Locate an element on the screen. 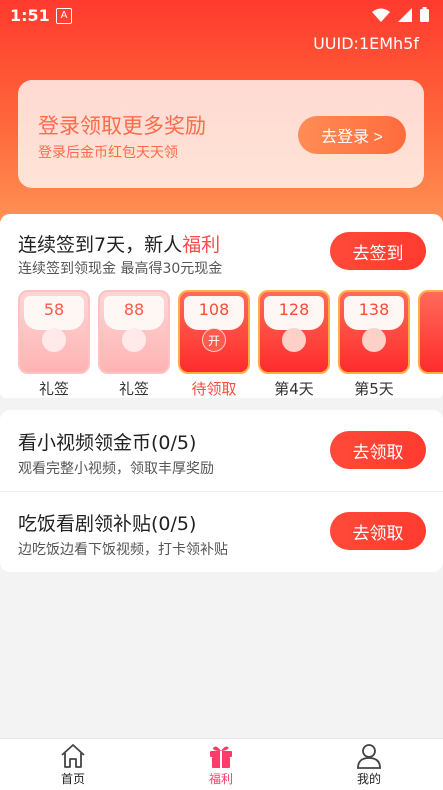 Image resolution: width=443 pixels, height=790 pixels. day-reward-6-partial is located at coordinates (430, 332).